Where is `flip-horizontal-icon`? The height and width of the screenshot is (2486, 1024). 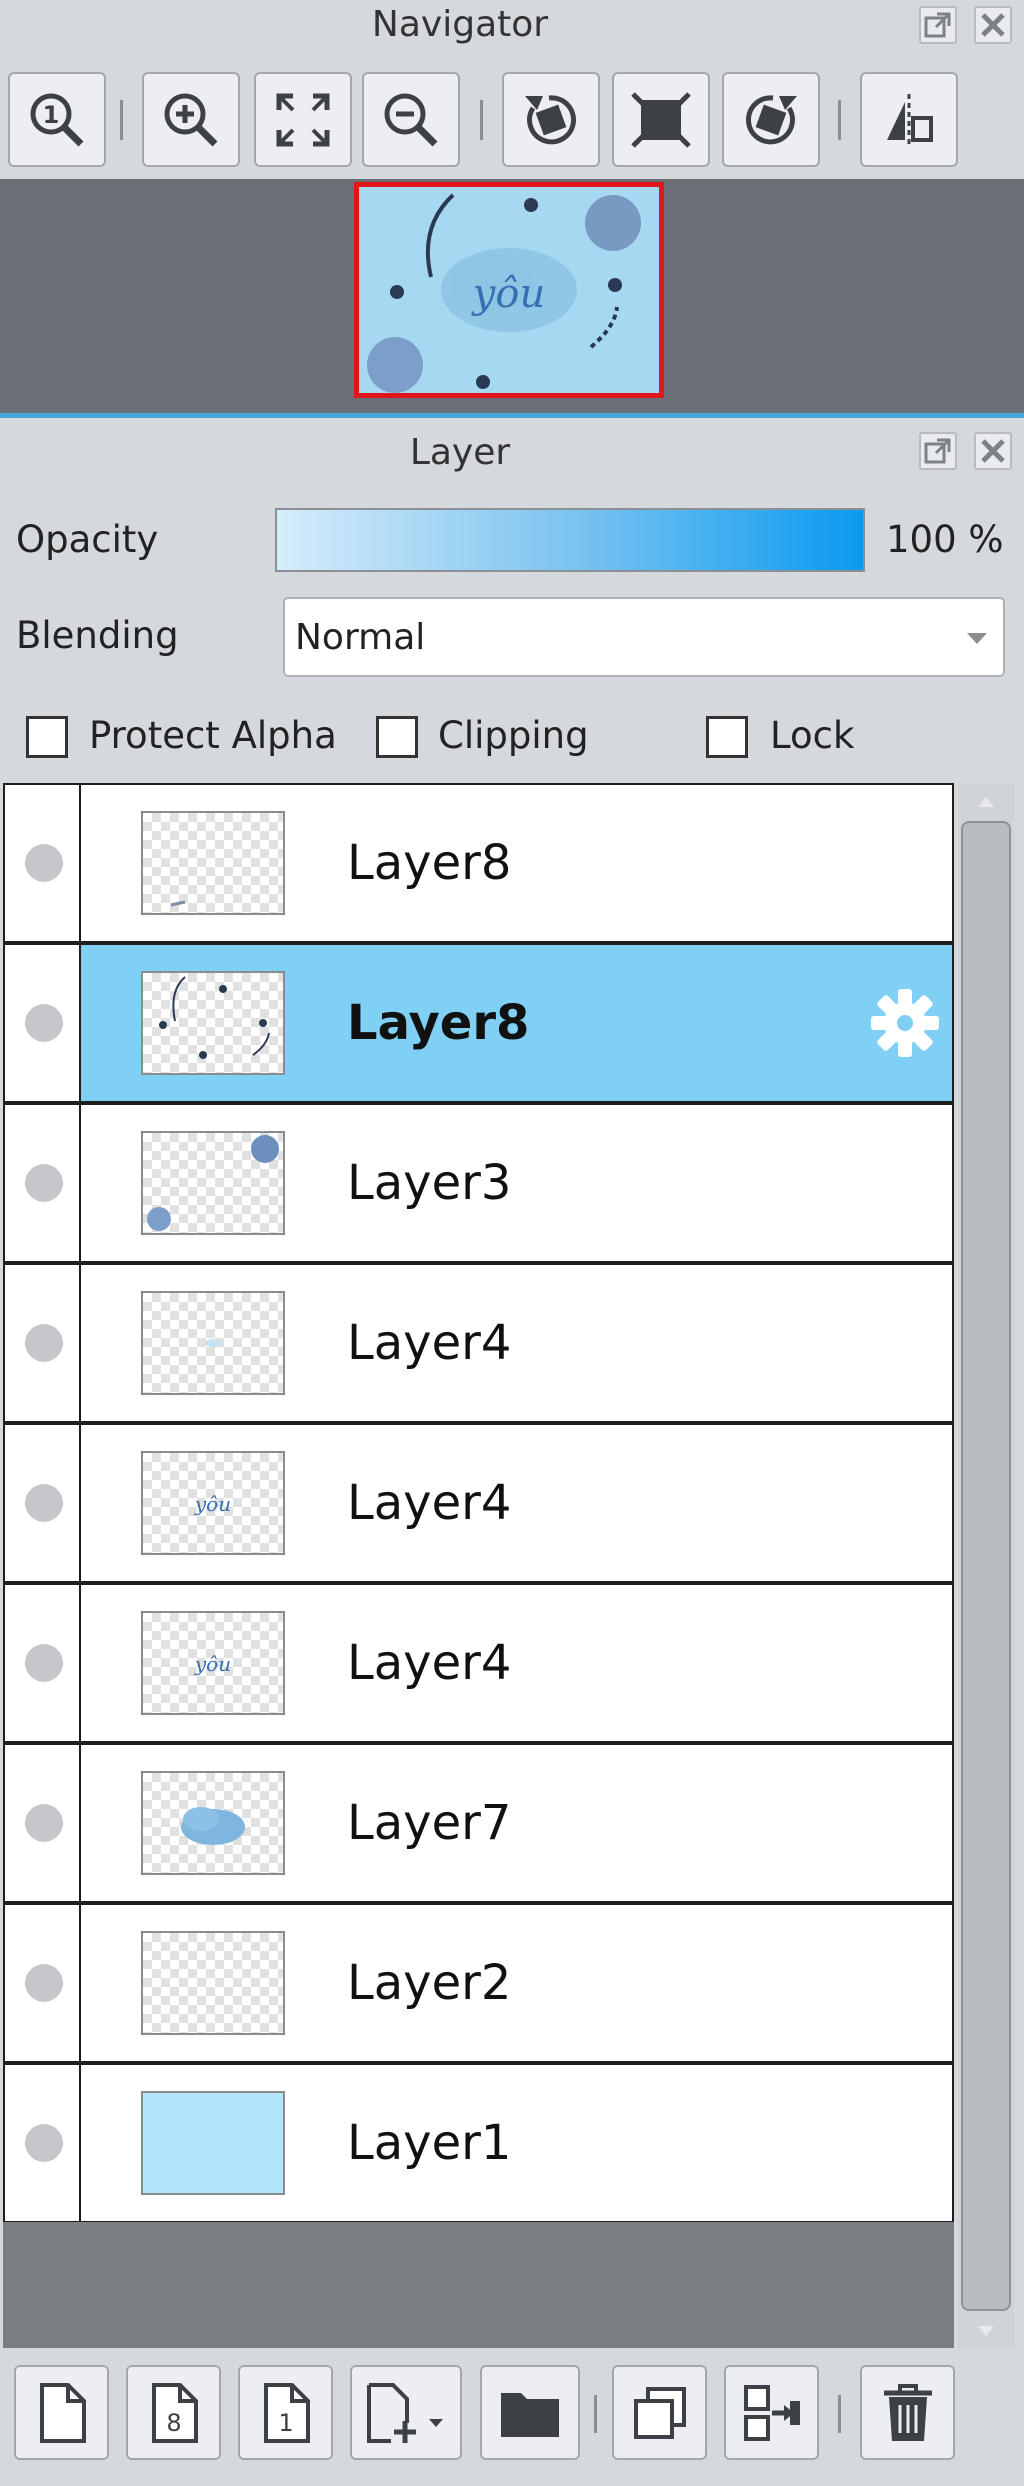
flip-horizontal-icon is located at coordinates (910, 119).